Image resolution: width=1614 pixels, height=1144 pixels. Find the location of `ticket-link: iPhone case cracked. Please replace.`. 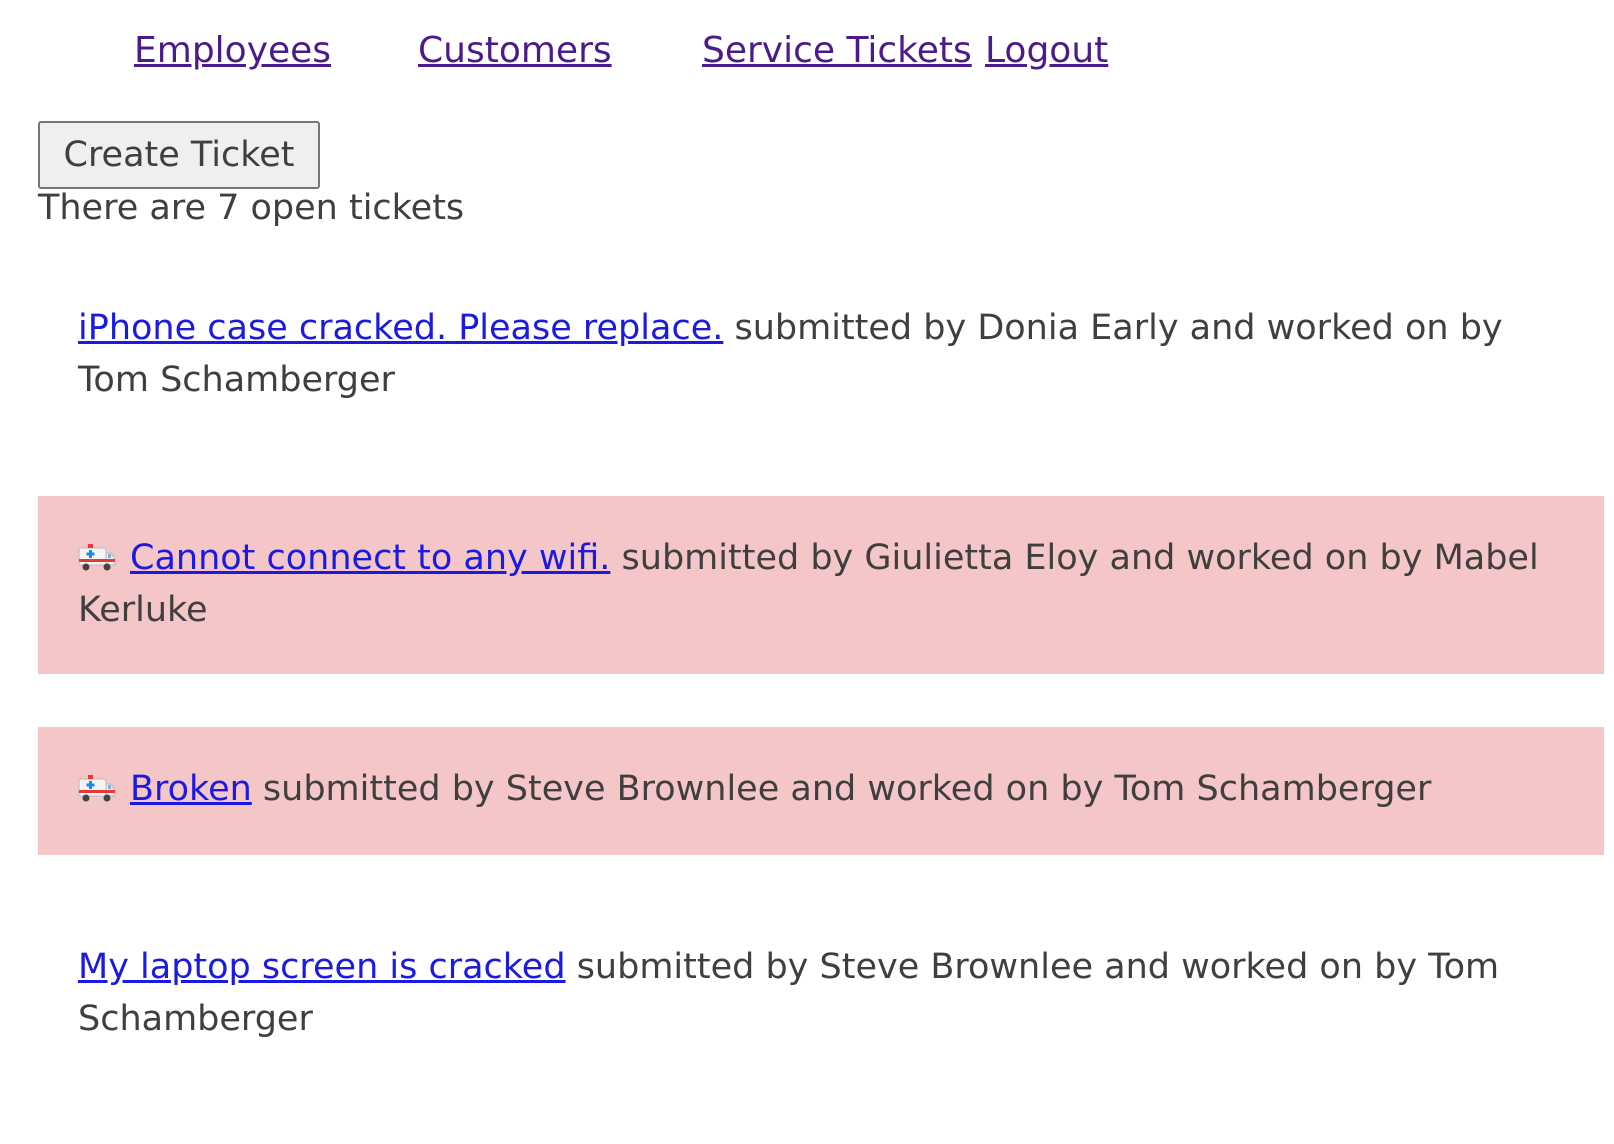

ticket-link: iPhone case cracked. Please replace. is located at coordinates (400, 328).